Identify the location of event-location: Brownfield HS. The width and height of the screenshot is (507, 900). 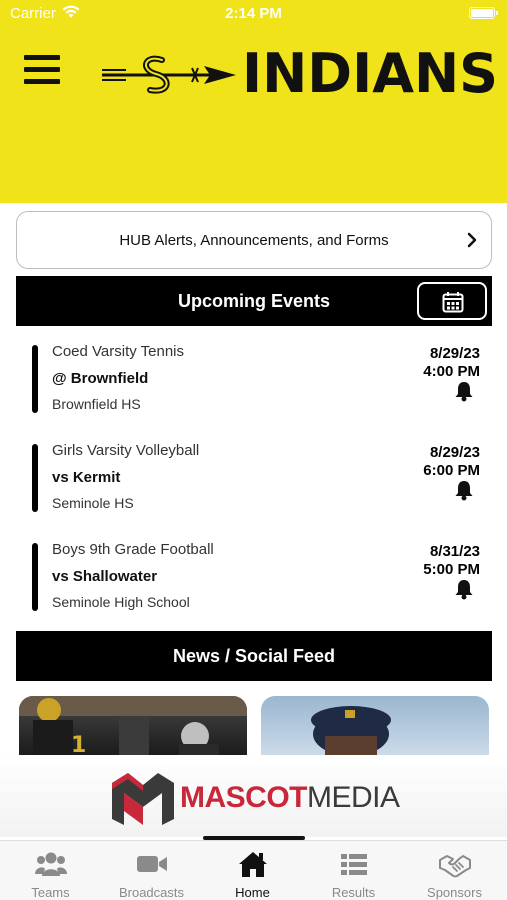
(96, 404).